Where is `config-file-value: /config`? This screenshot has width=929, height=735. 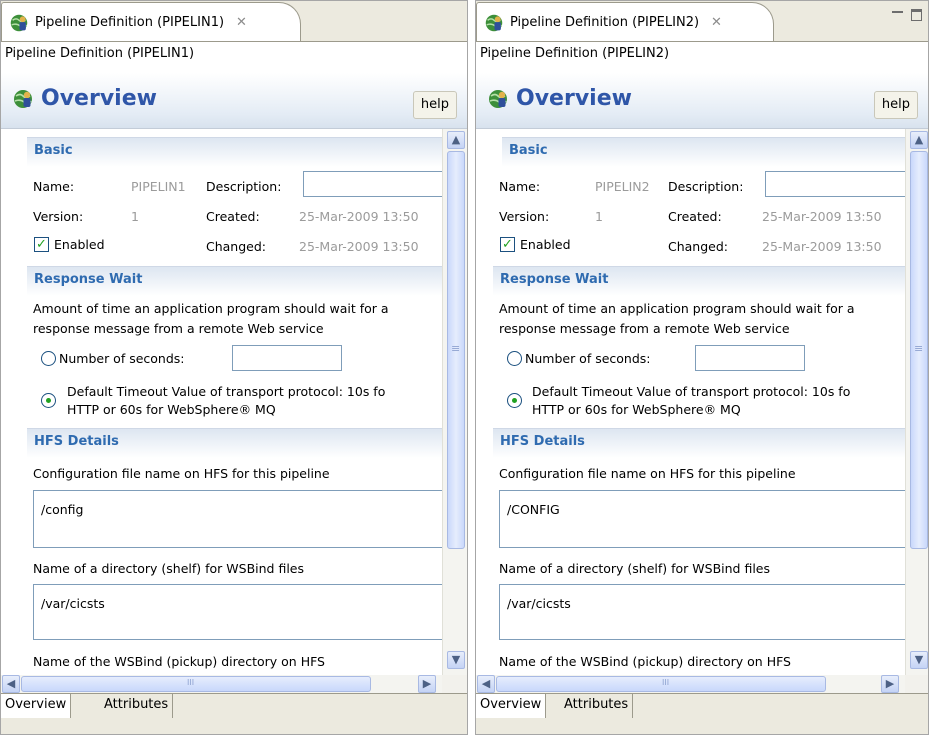
config-file-value: /config is located at coordinates (62, 509).